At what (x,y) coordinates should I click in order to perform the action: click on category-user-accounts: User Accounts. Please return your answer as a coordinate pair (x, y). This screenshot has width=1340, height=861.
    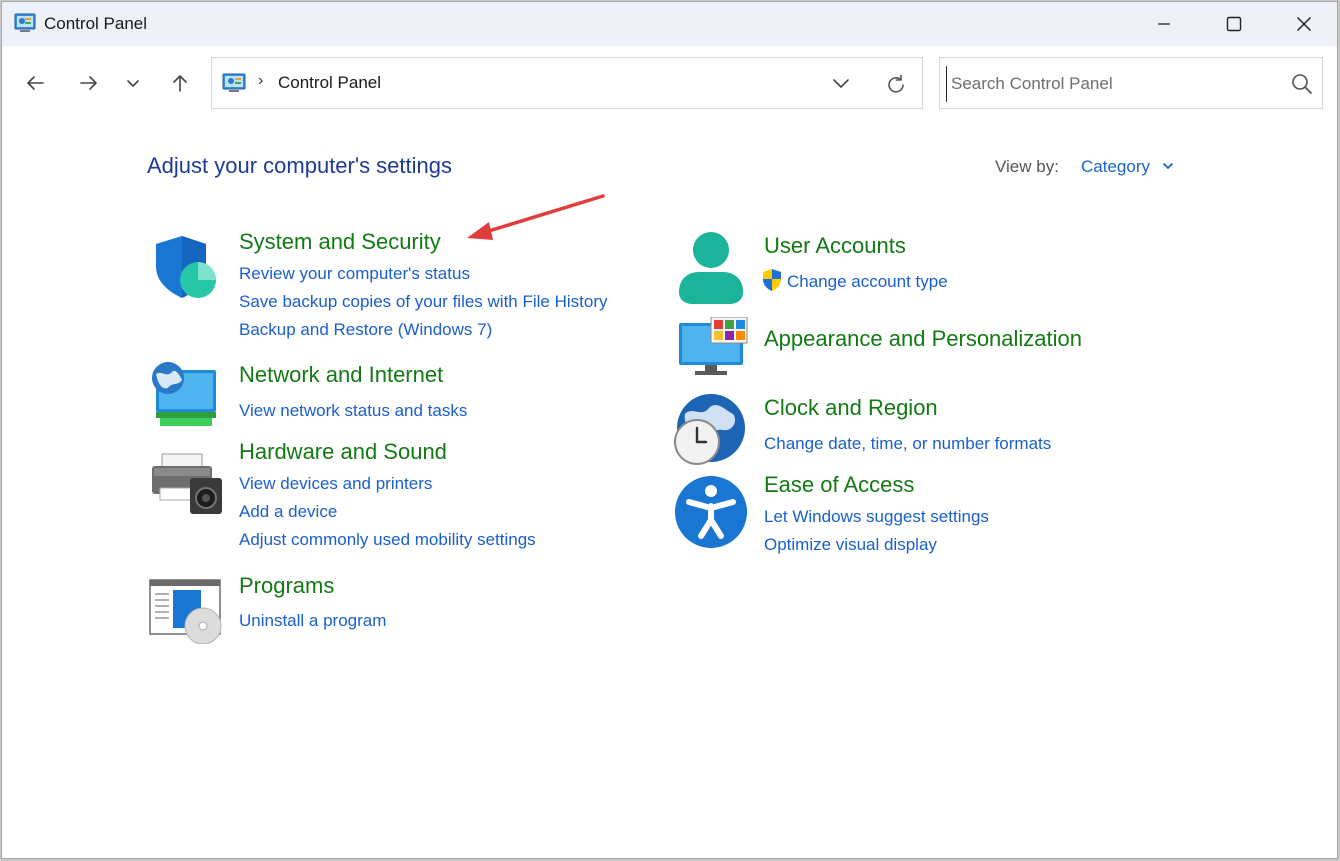
    Looking at the image, I should click on (835, 246).